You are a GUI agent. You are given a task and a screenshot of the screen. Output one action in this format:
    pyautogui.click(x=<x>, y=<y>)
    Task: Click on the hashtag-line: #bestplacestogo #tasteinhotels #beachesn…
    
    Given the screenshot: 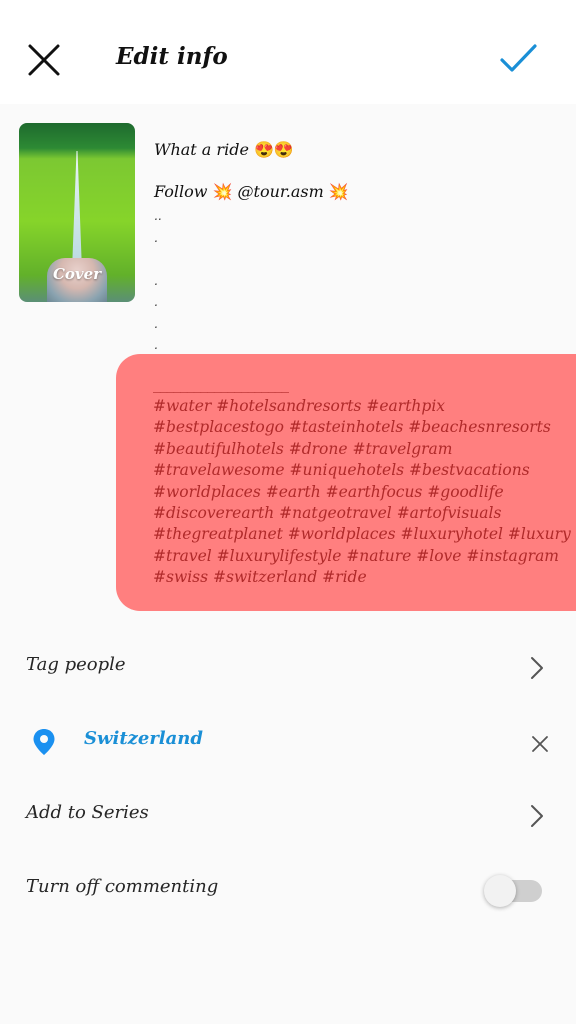 What is the action you would take?
    pyautogui.click(x=352, y=427)
    